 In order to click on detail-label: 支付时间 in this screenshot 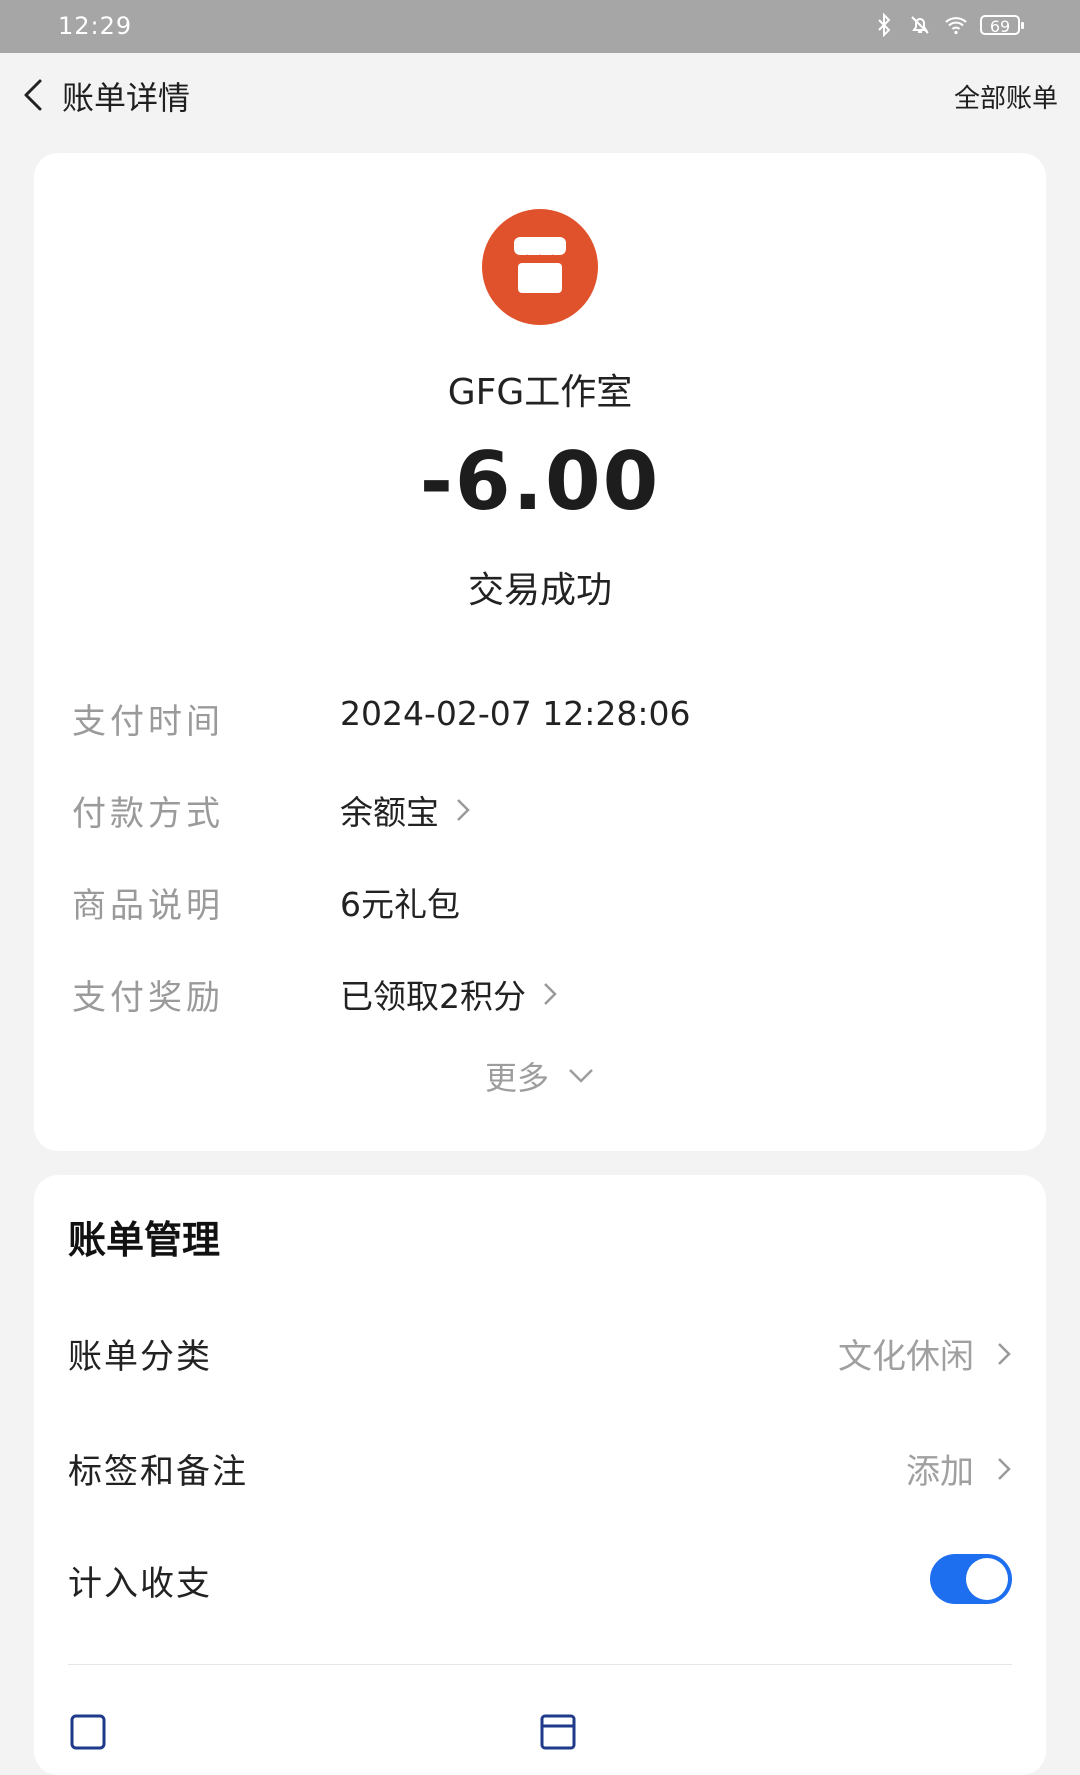, I will do `click(148, 722)`.